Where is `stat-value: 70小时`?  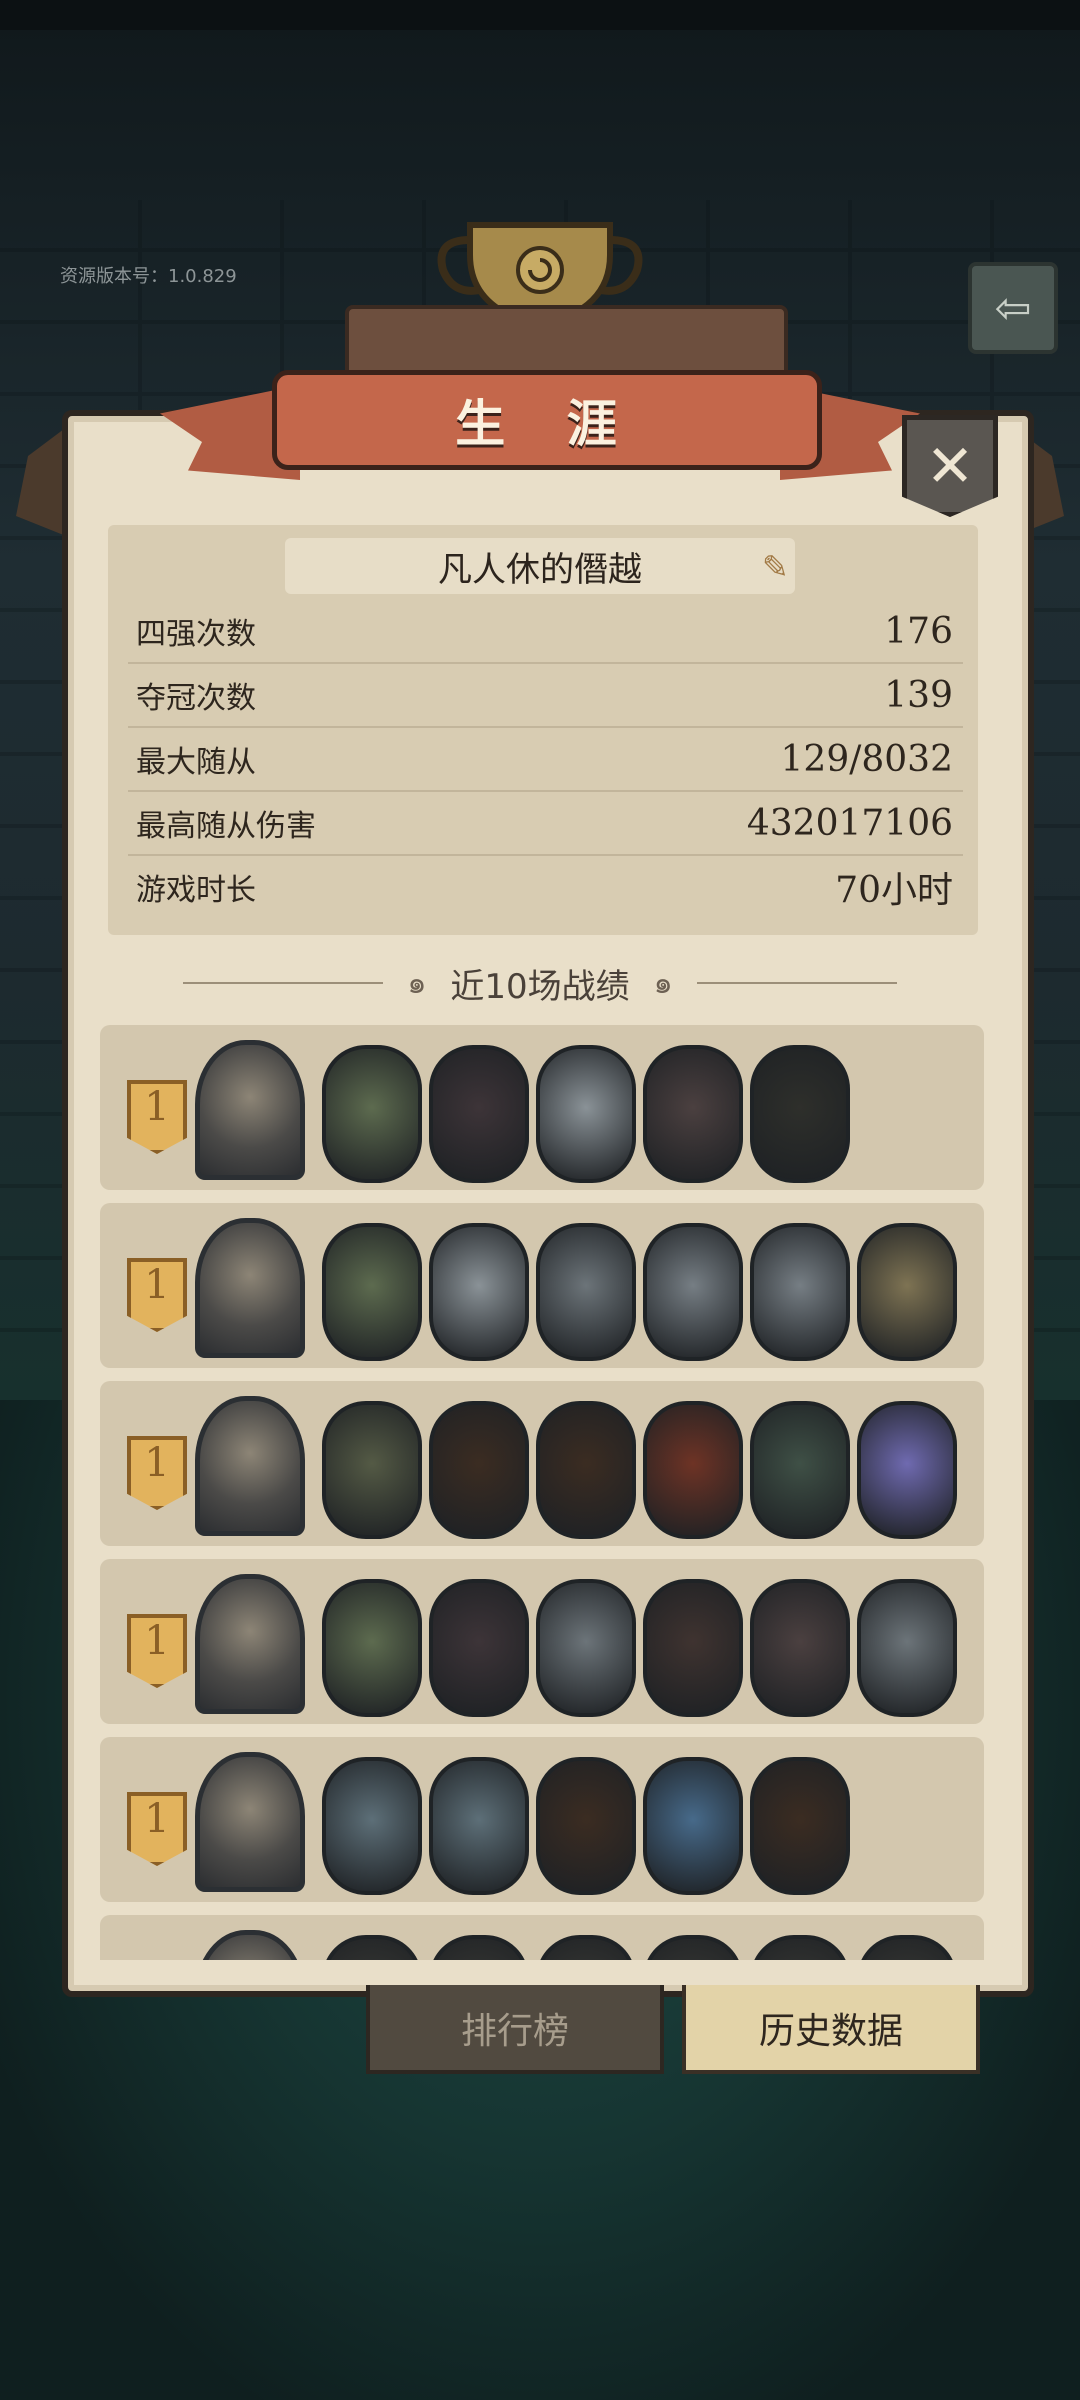
stat-value: 70小时 is located at coordinates (894, 890).